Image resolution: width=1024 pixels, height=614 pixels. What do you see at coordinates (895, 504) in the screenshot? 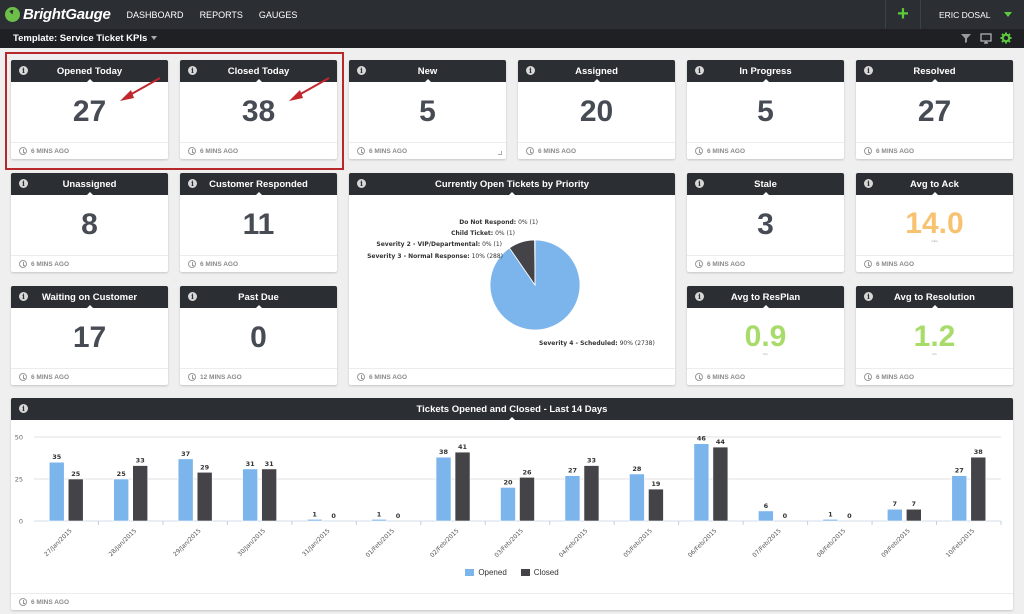
I see `bar-data-label: 7` at bounding box center [895, 504].